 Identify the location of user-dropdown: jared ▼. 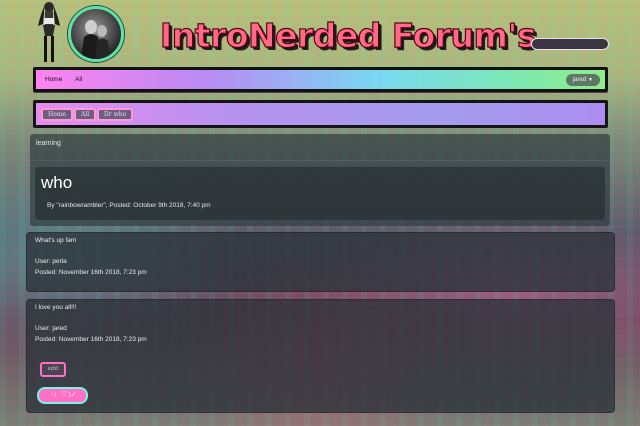
(582, 80).